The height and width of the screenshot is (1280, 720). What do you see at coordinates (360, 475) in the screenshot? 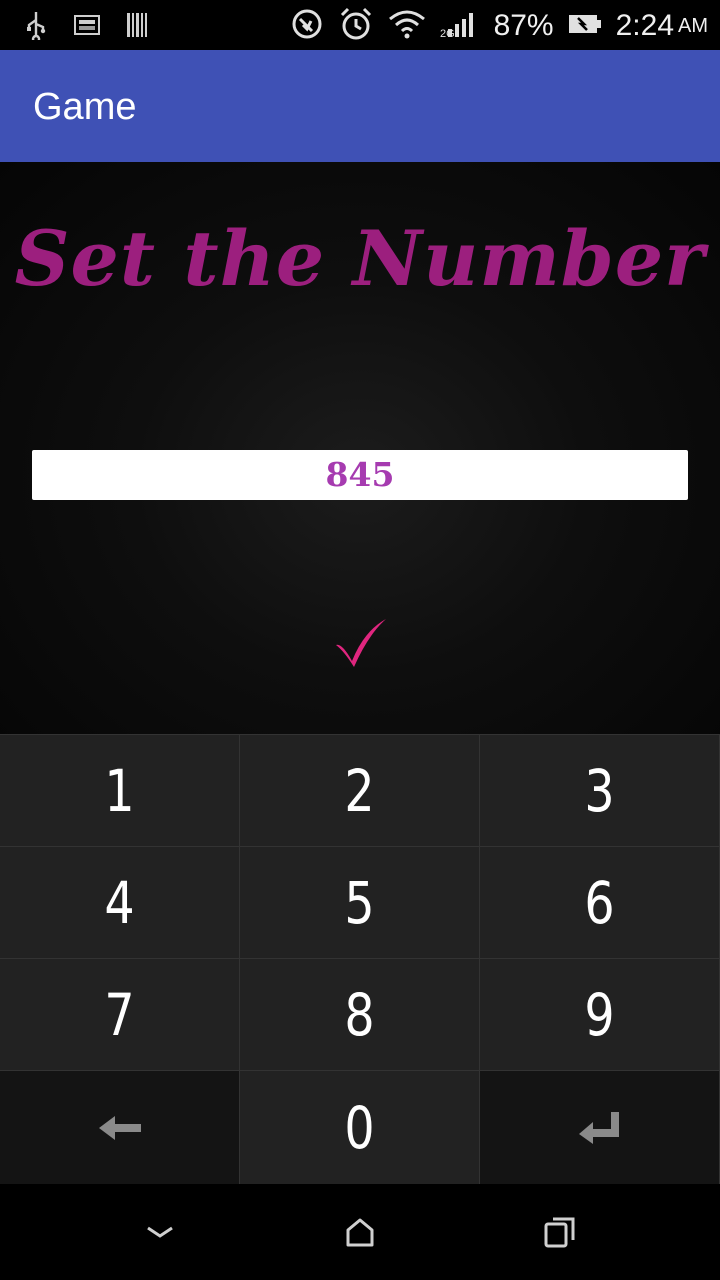
I see `number-field: 845` at bounding box center [360, 475].